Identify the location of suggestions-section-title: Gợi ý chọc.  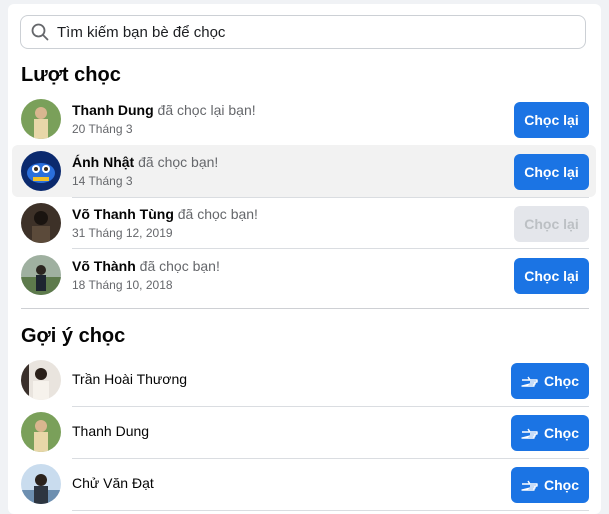
(73, 336).